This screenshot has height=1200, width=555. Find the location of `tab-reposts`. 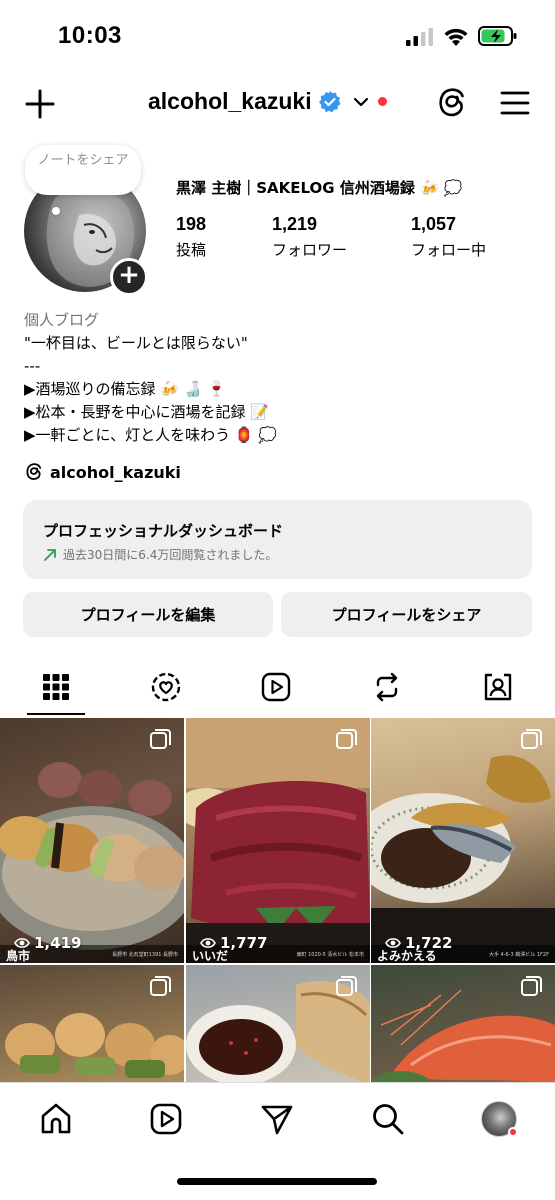

tab-reposts is located at coordinates (387, 687).